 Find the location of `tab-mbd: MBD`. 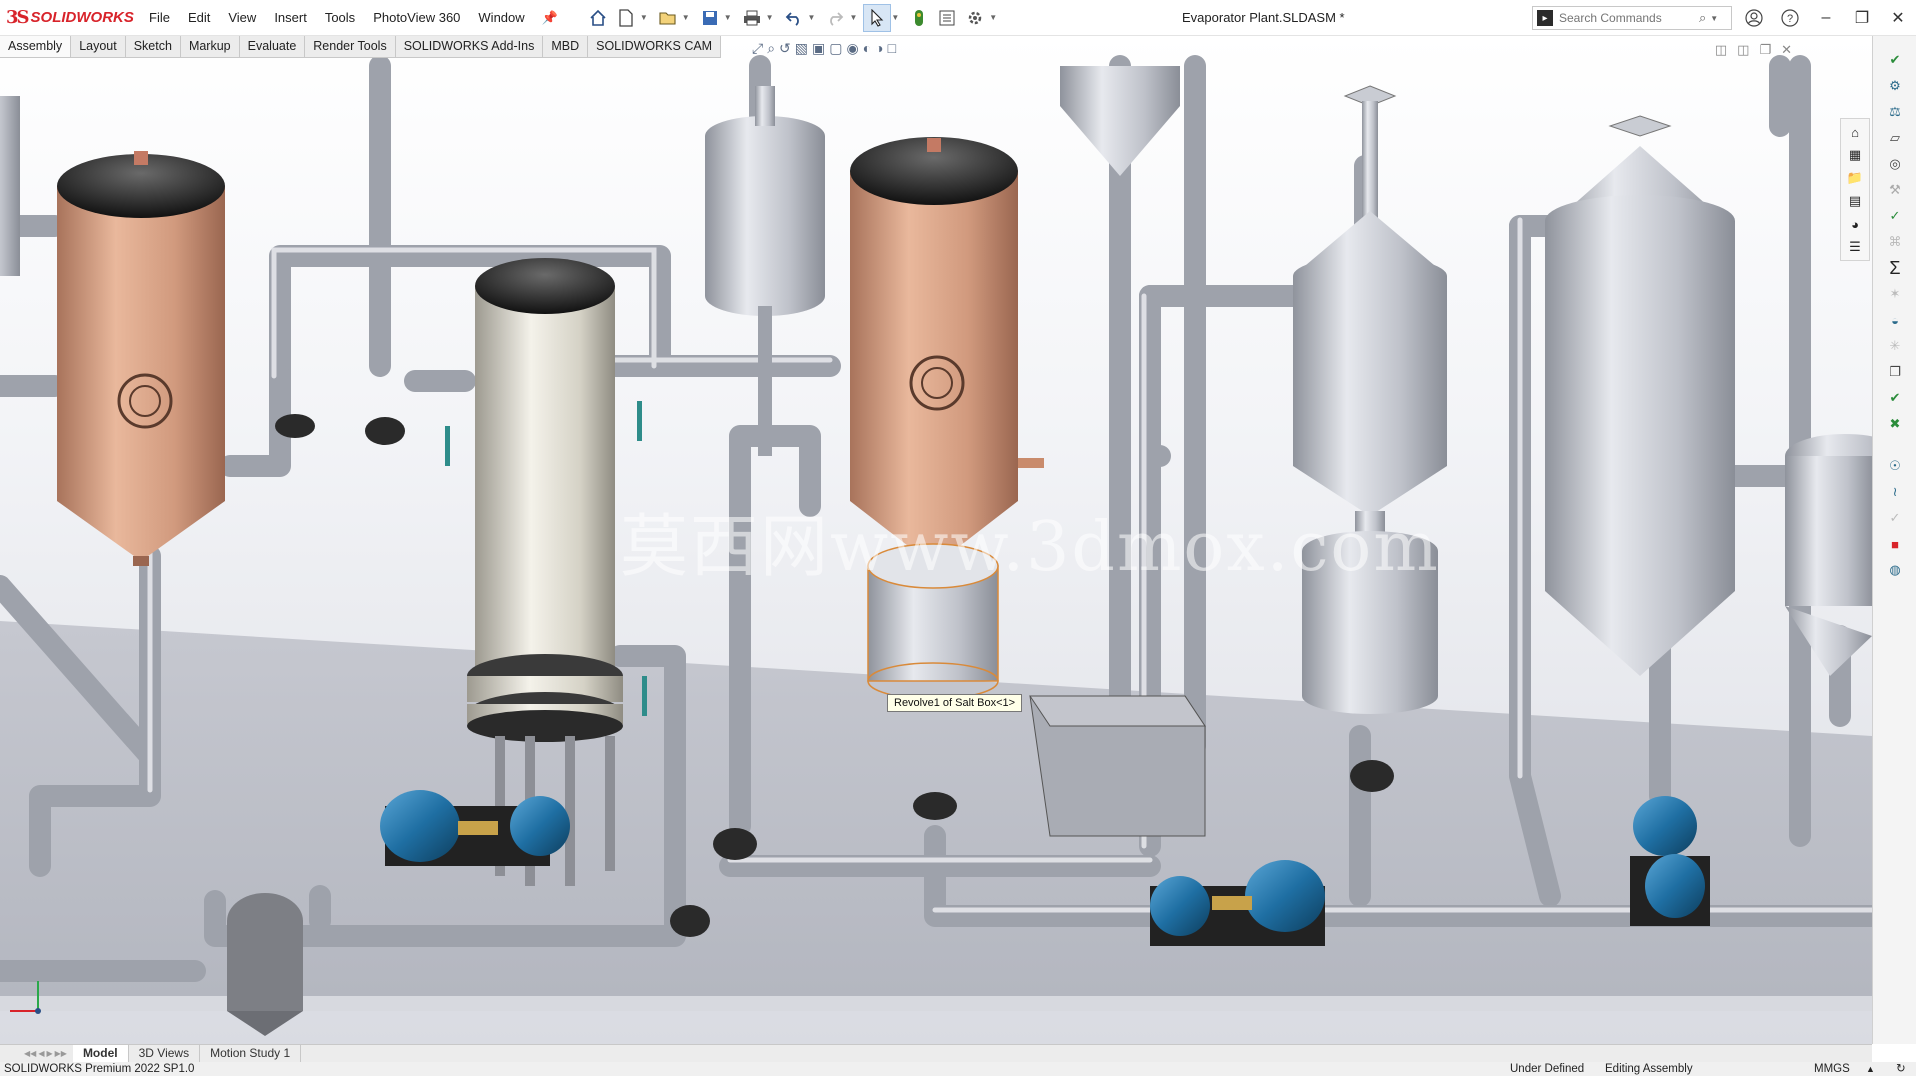

tab-mbd: MBD is located at coordinates (566, 46).